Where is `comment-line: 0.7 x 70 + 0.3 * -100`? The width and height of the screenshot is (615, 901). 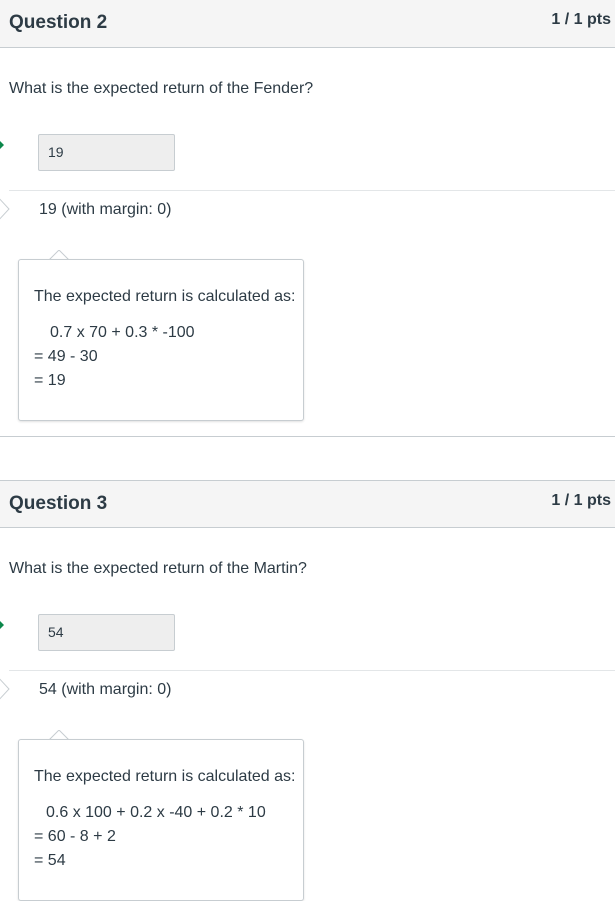 comment-line: 0.7 x 70 + 0.3 * -100 is located at coordinates (122, 332).